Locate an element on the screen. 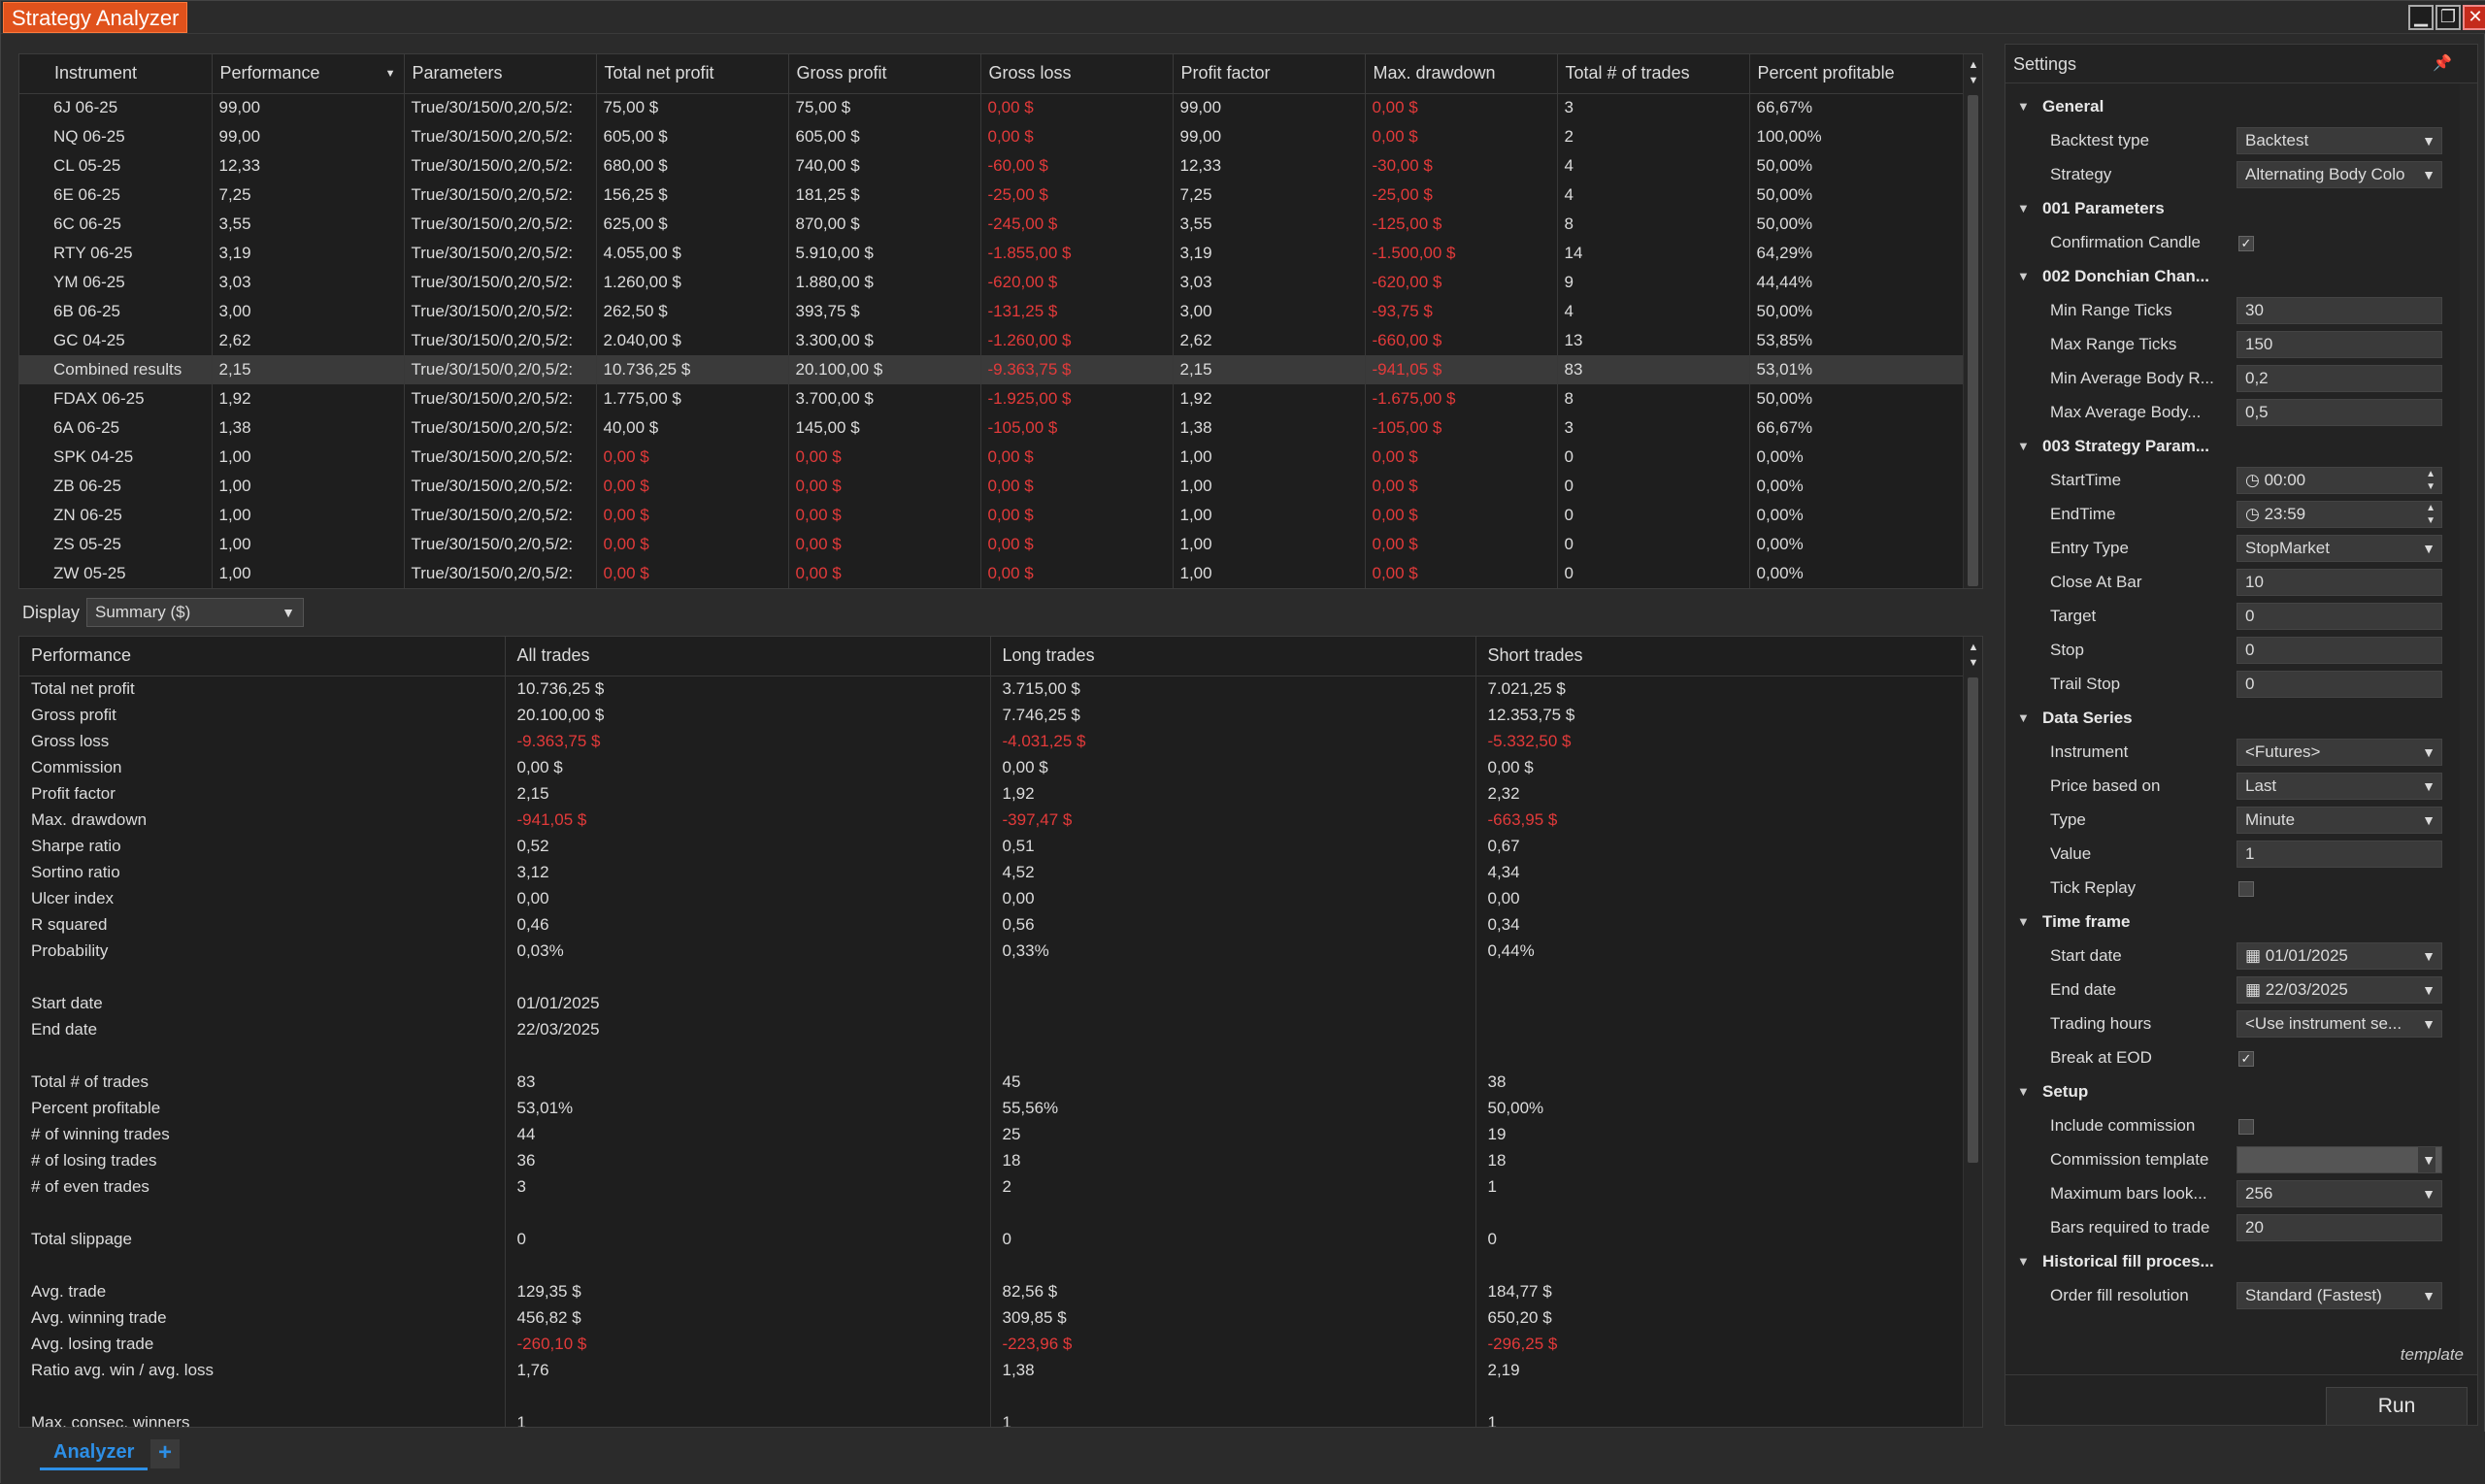 The height and width of the screenshot is (1484, 2485). sort-desc-icon: ▼ is located at coordinates (391, 73).